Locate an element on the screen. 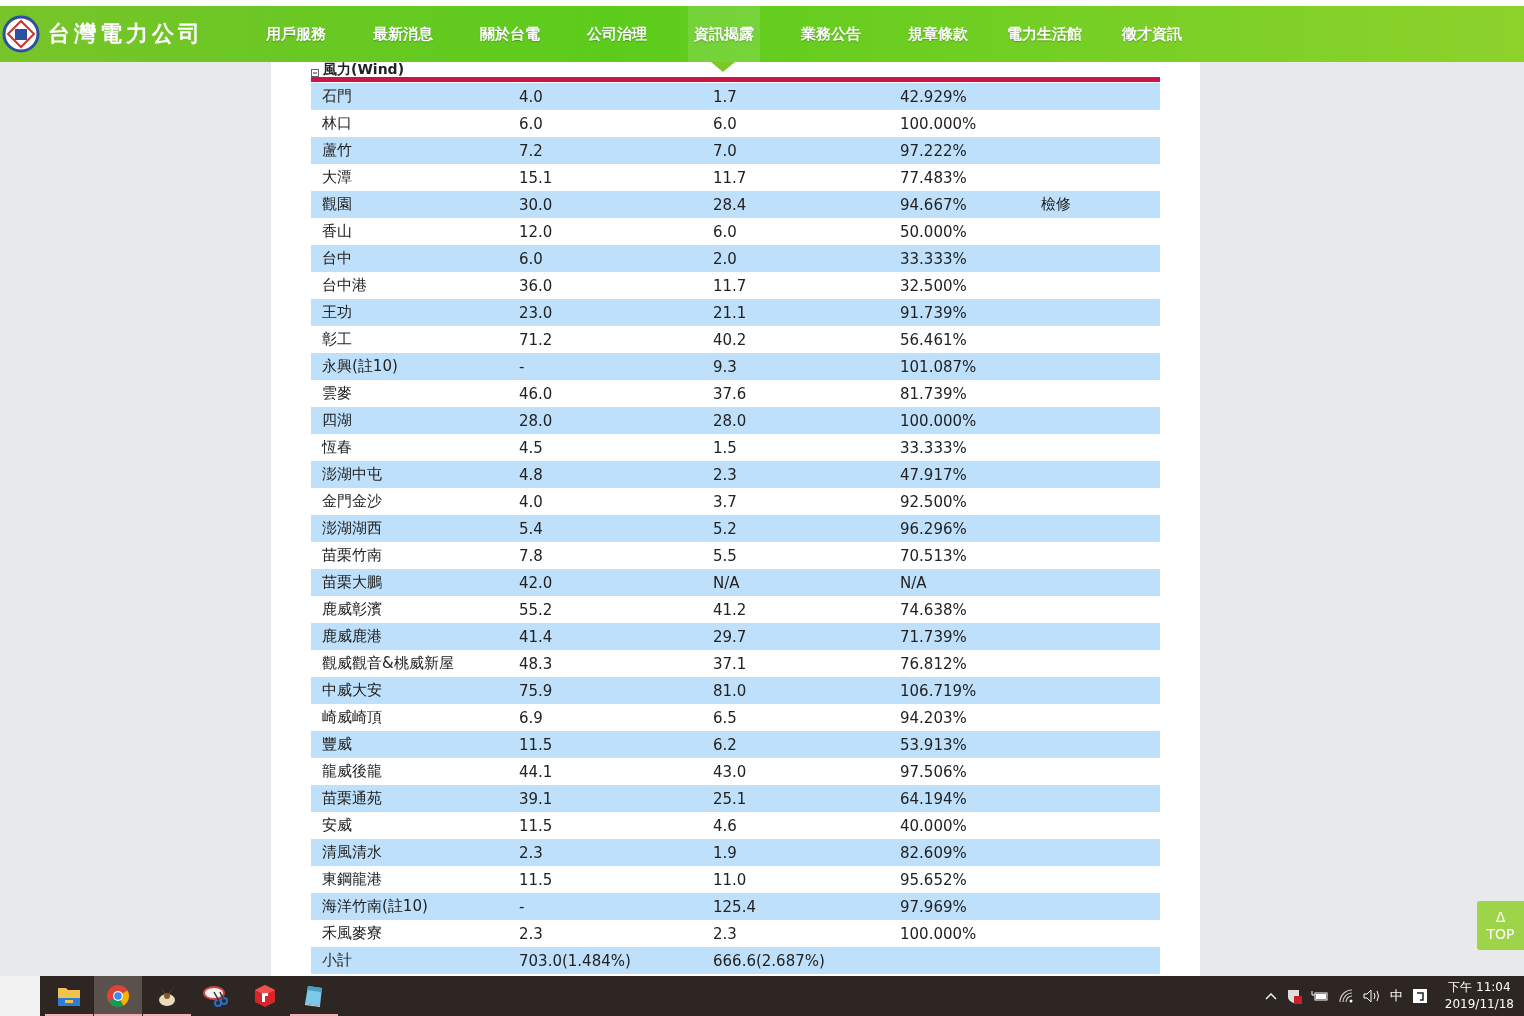  table-cell: 大潭 is located at coordinates (337, 177).